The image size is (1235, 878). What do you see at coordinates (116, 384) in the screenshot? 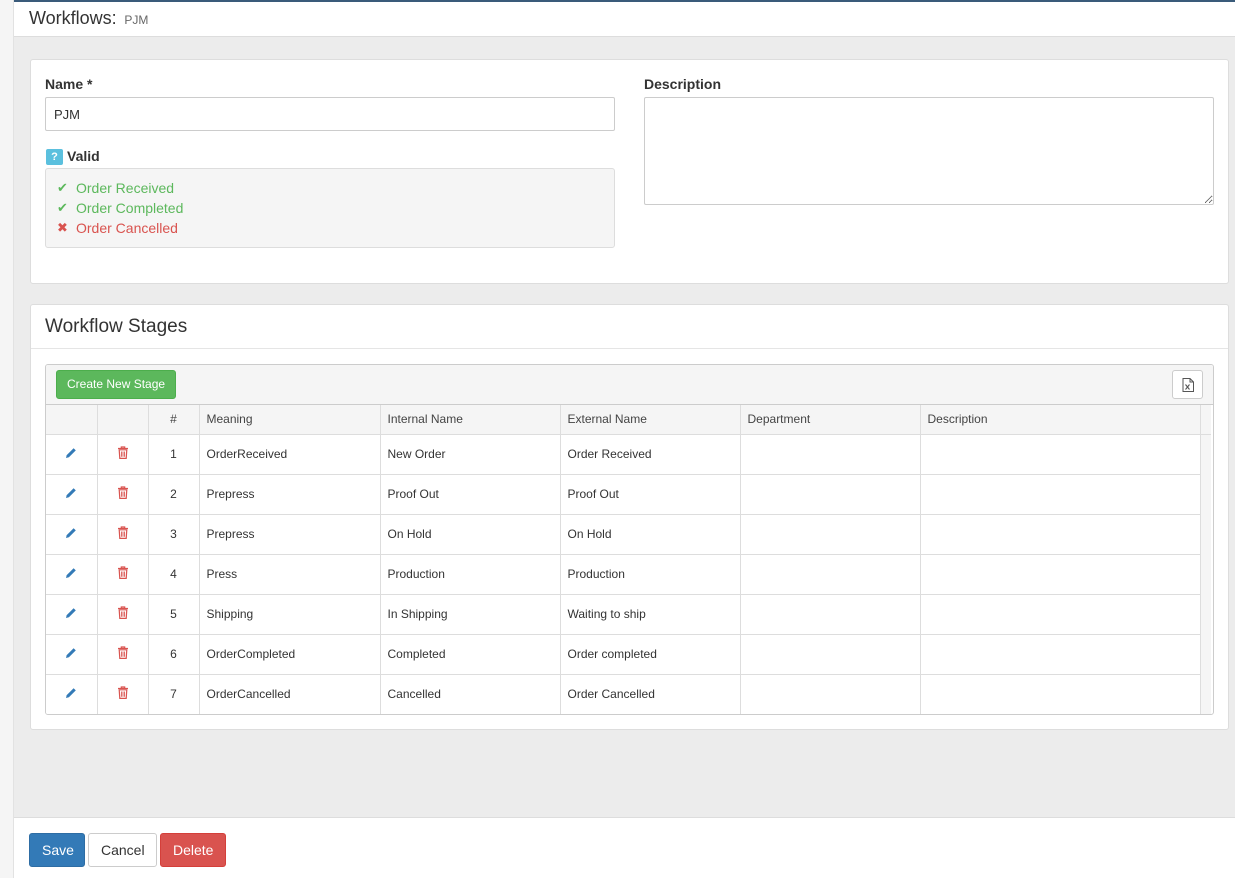
I see `create-stage-button: Create New Stage` at bounding box center [116, 384].